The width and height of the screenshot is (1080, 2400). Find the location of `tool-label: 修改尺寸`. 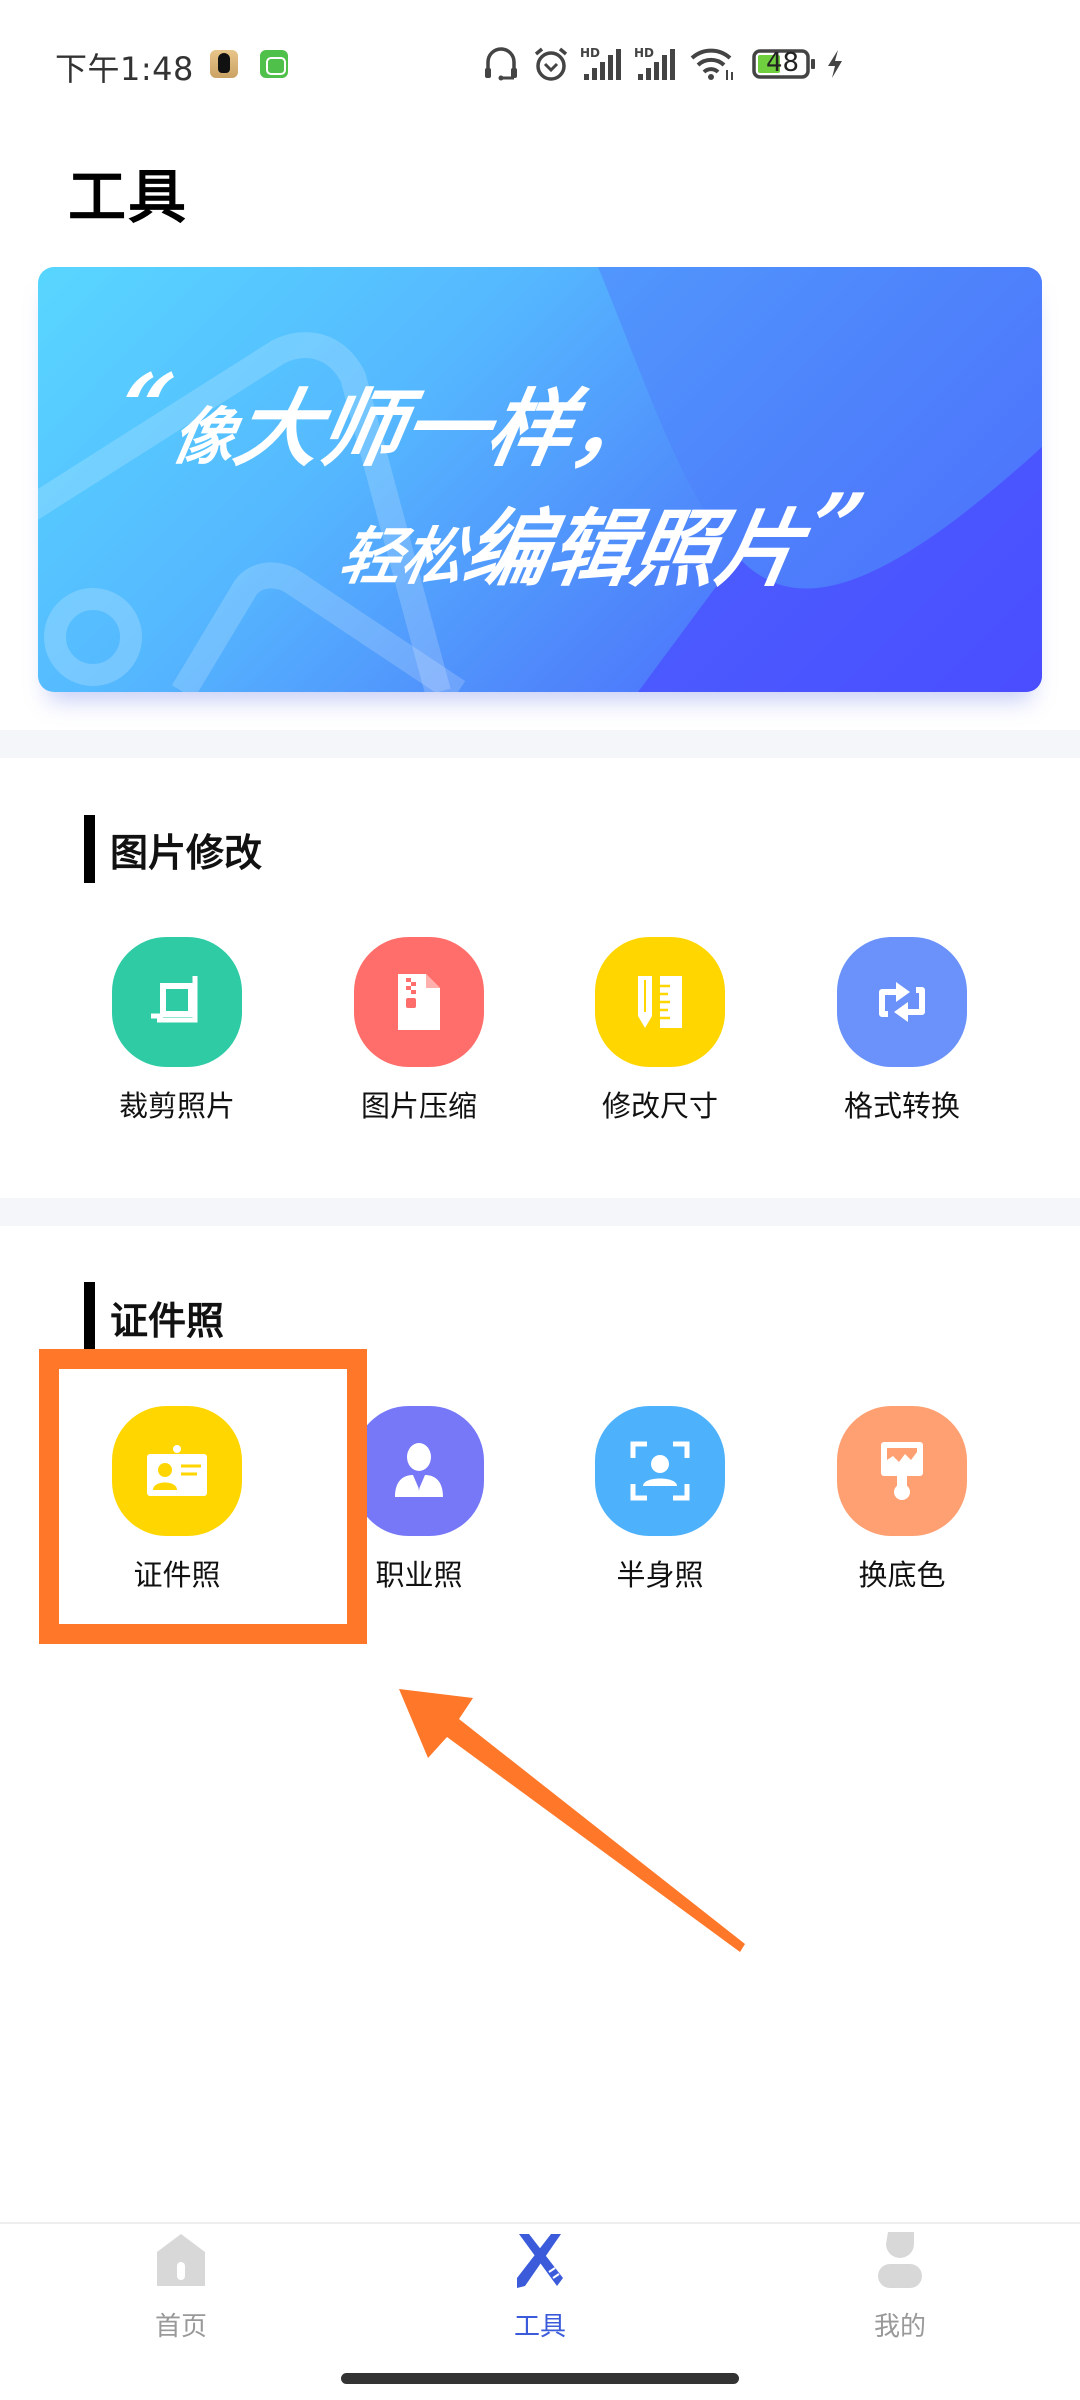

tool-label: 修改尺寸 is located at coordinates (659, 1106).